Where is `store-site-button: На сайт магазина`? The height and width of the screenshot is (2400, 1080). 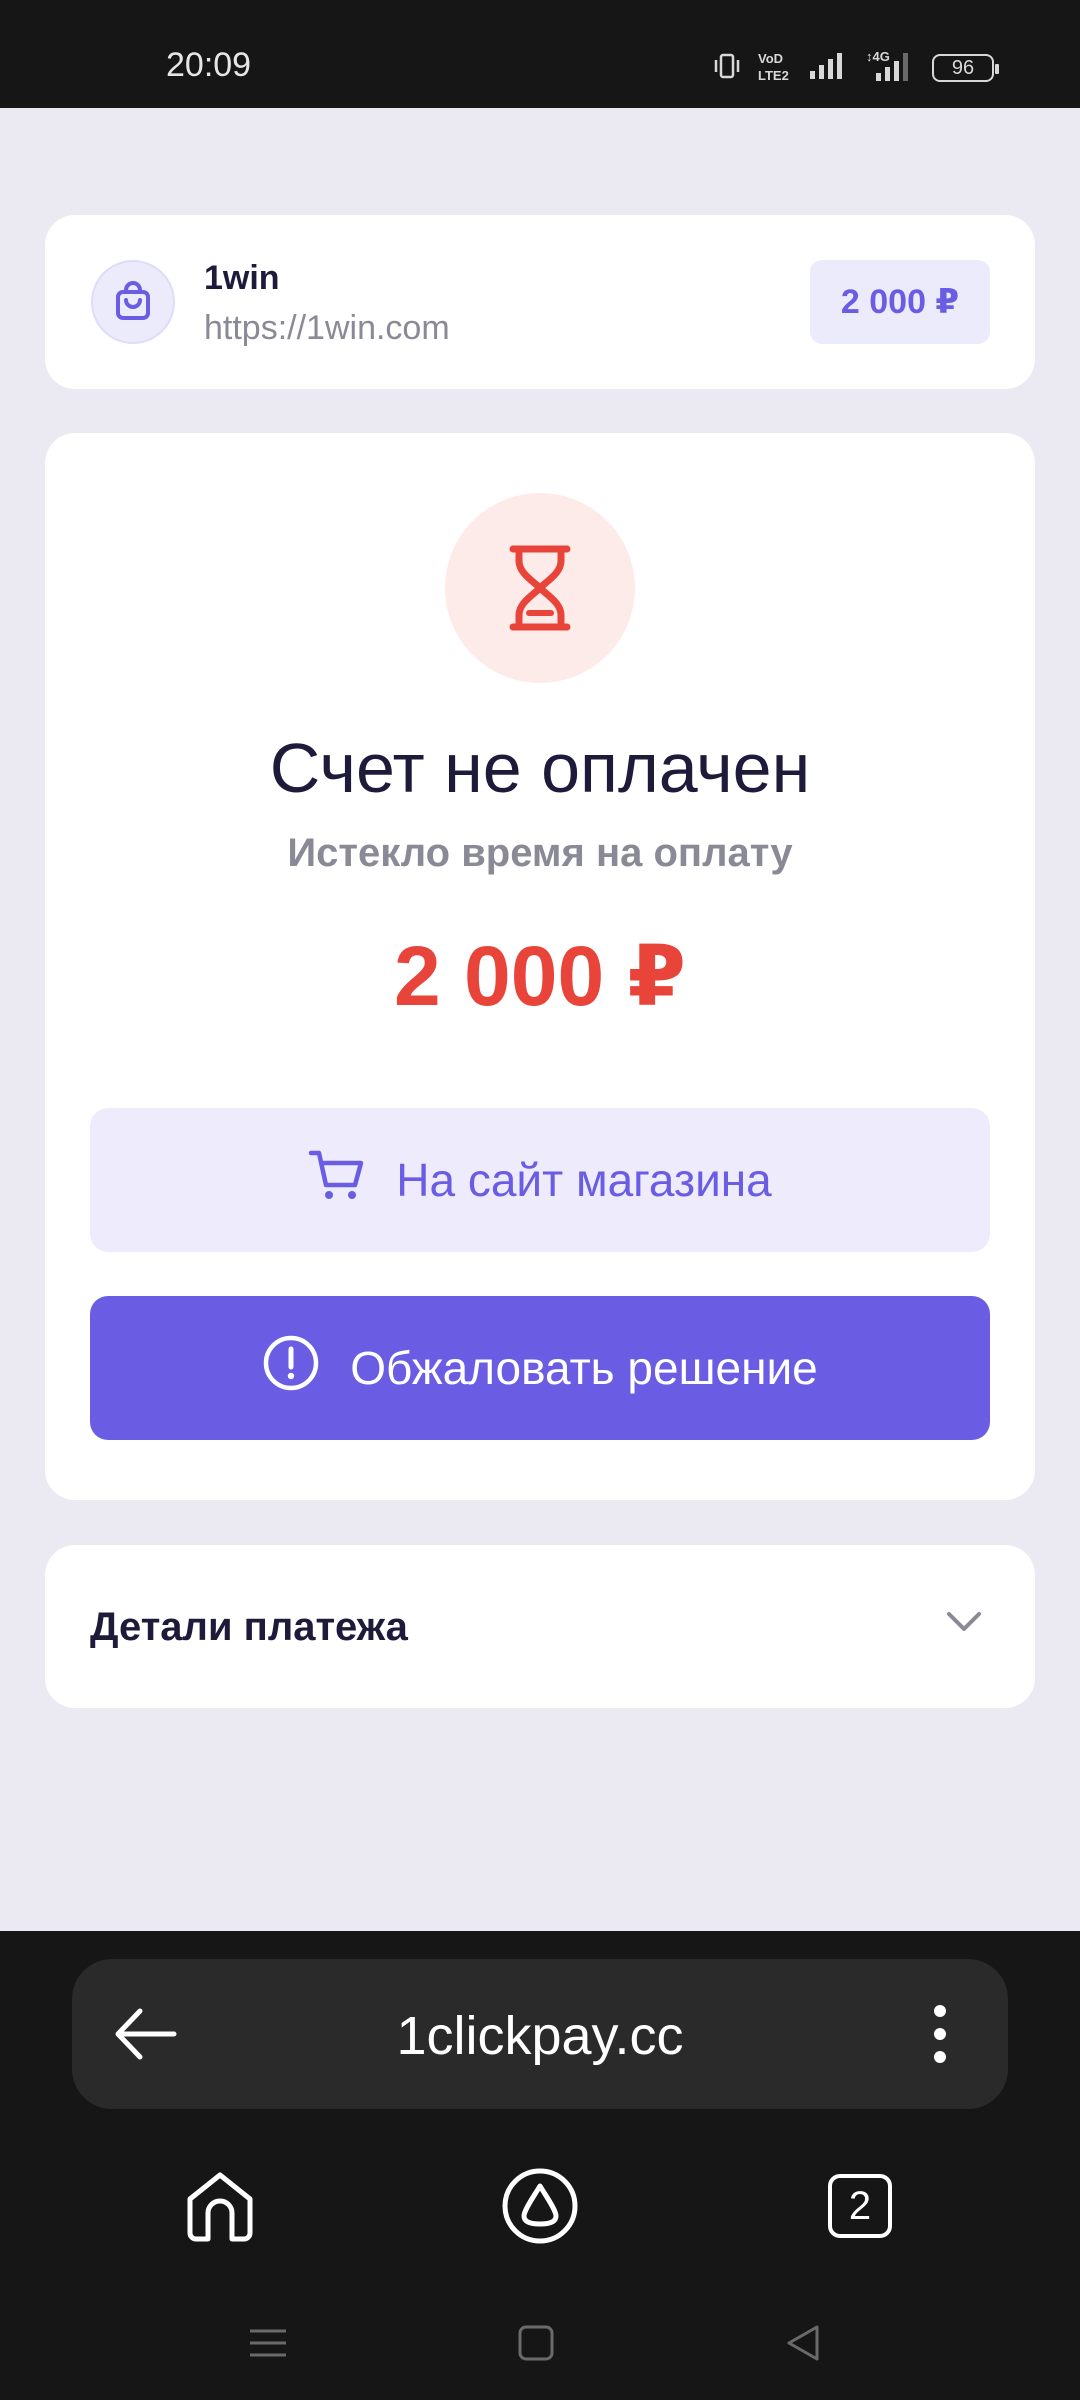
store-site-button: На сайт магазина is located at coordinates (540, 1180).